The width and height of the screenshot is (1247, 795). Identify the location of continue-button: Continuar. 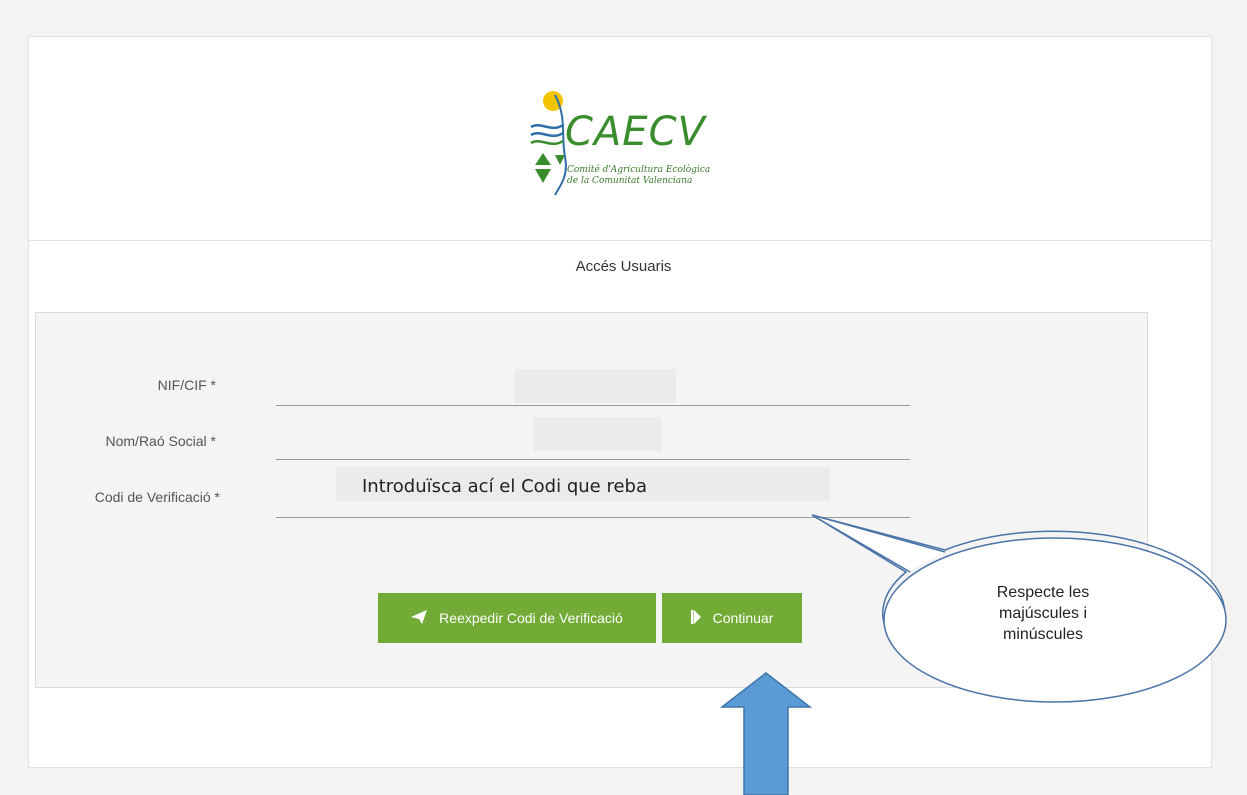
(732, 618).